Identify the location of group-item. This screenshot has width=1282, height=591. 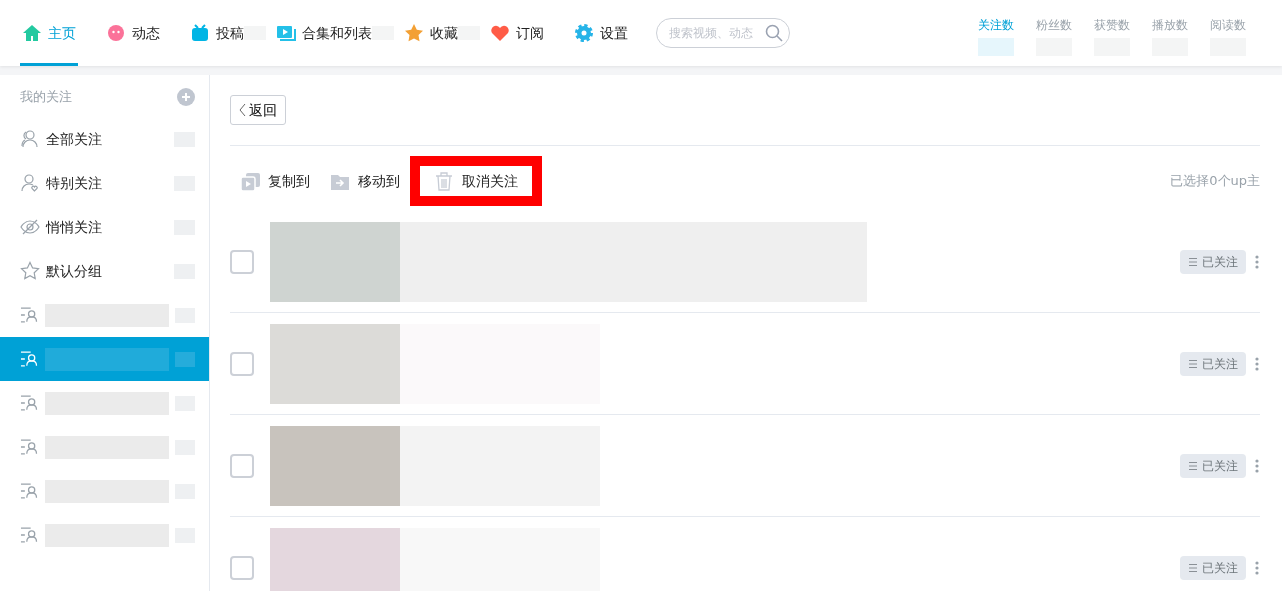
(104, 359).